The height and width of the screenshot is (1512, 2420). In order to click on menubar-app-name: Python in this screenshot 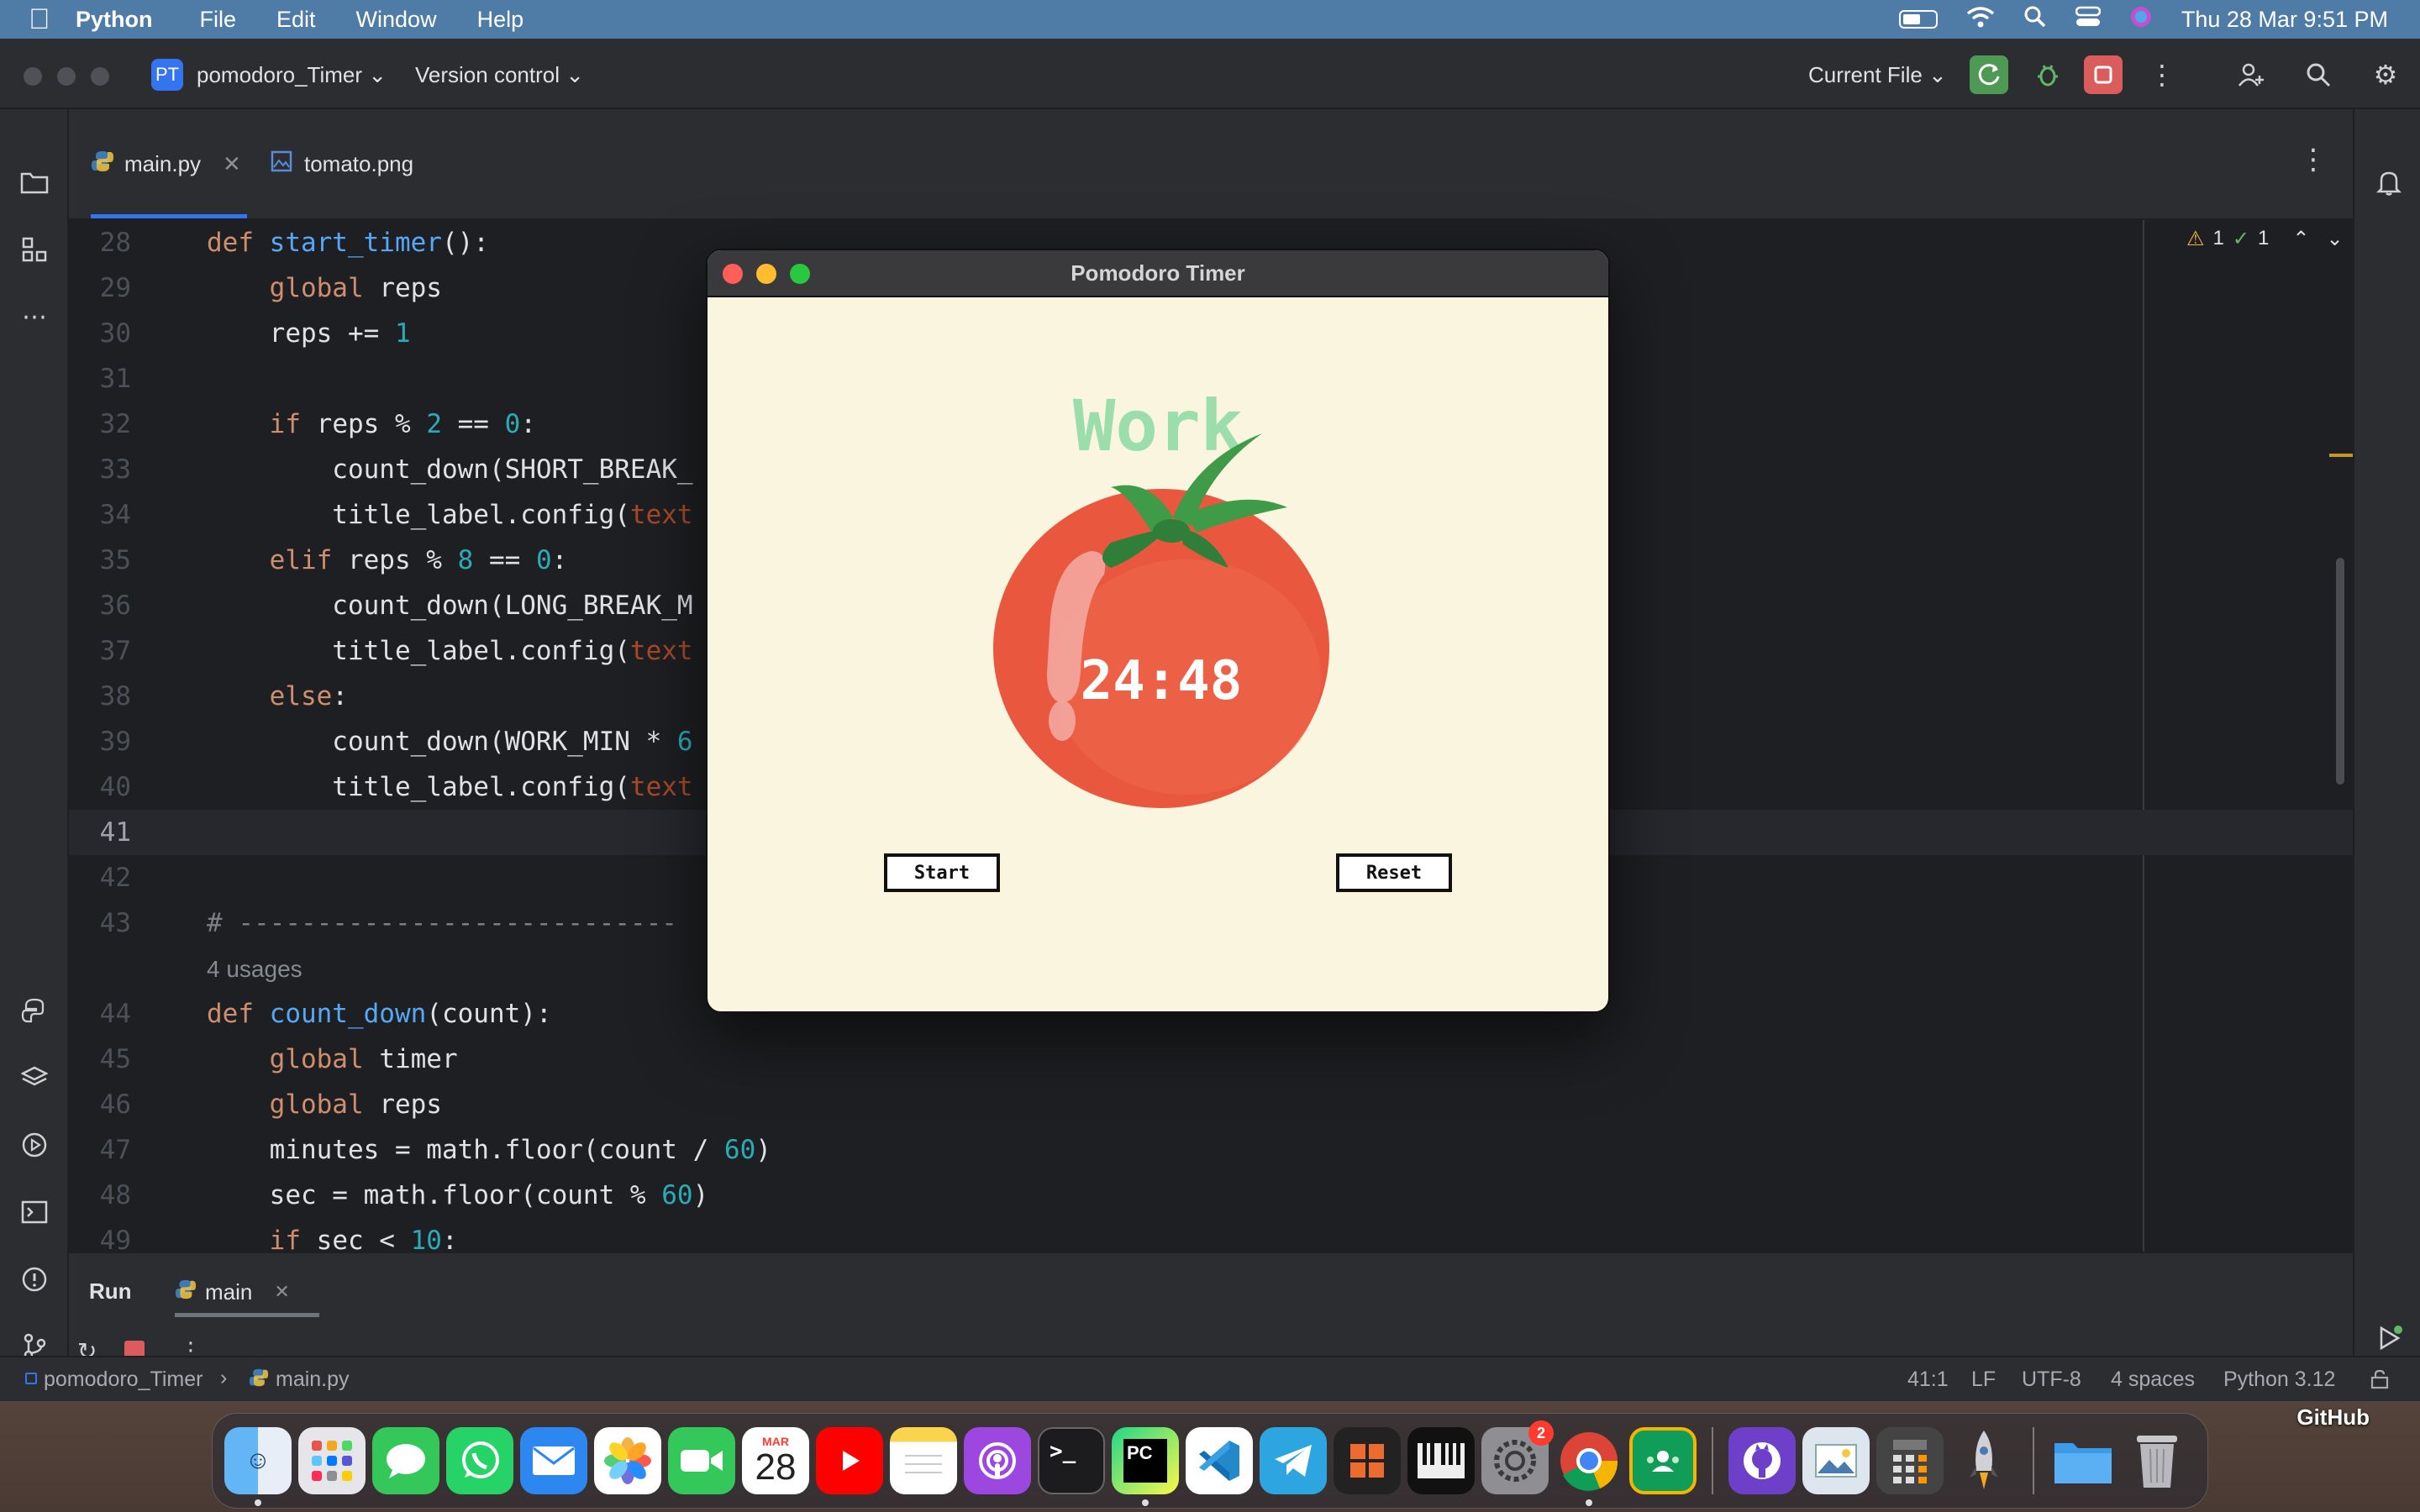, I will do `click(114, 20)`.